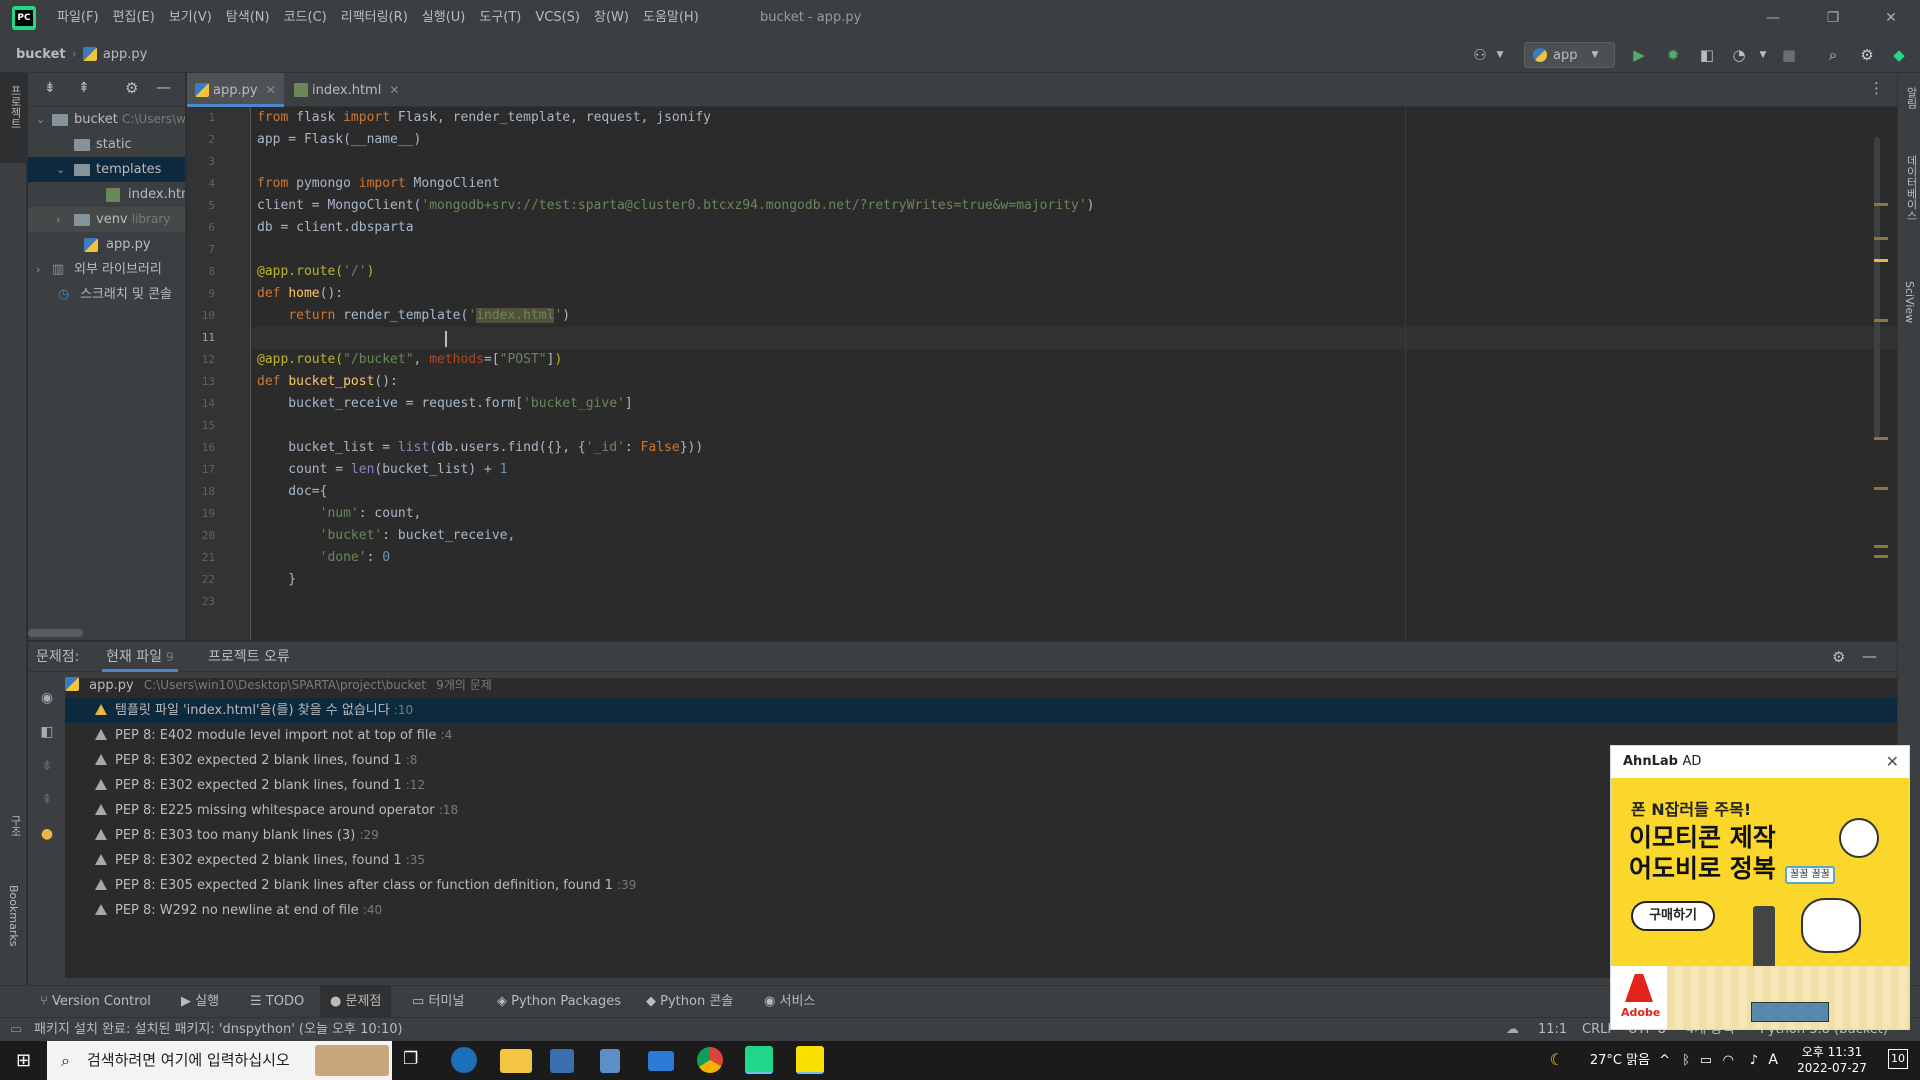 Image resolution: width=1920 pixels, height=1080 pixels. I want to click on minimize-button: —, so click(1773, 18).